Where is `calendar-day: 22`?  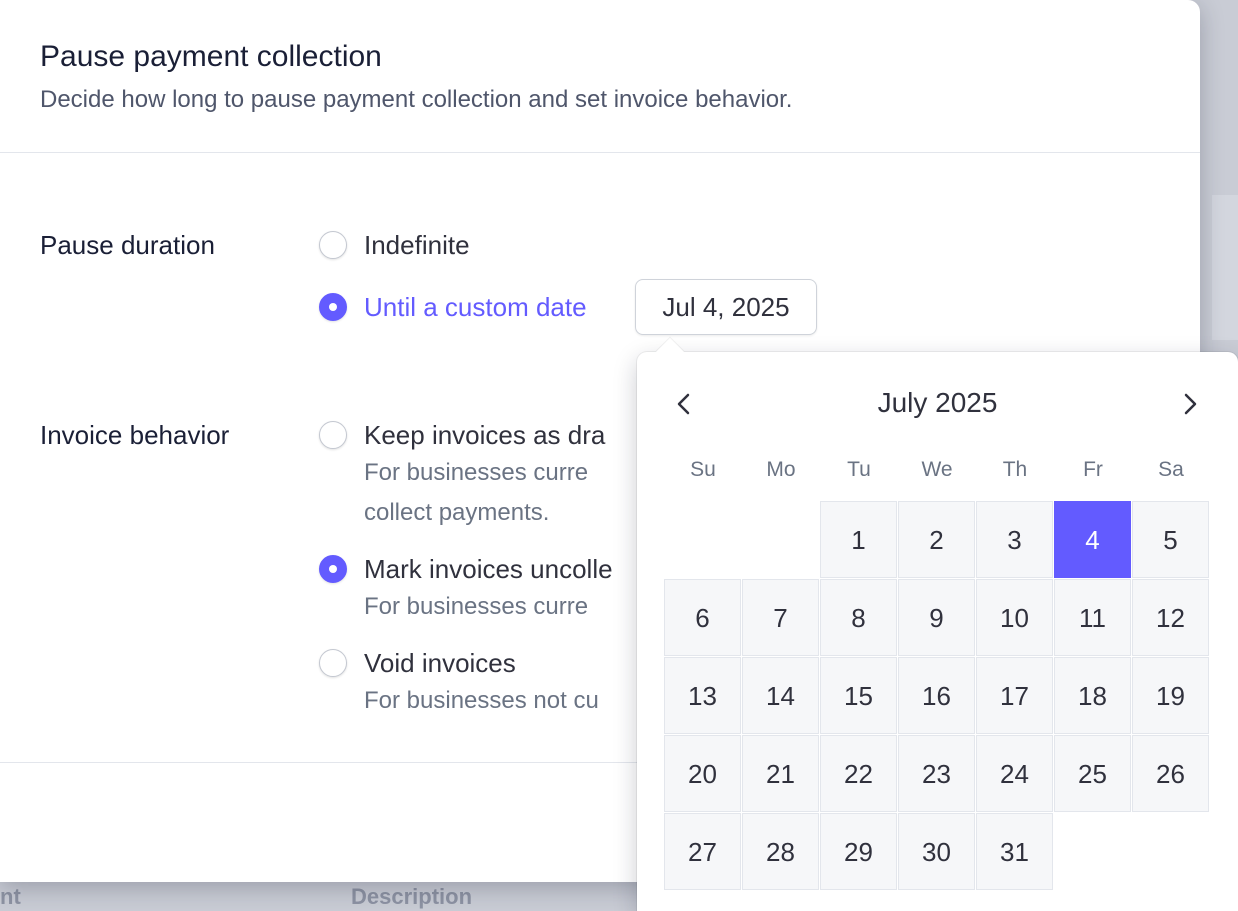
calendar-day: 22 is located at coordinates (858, 773).